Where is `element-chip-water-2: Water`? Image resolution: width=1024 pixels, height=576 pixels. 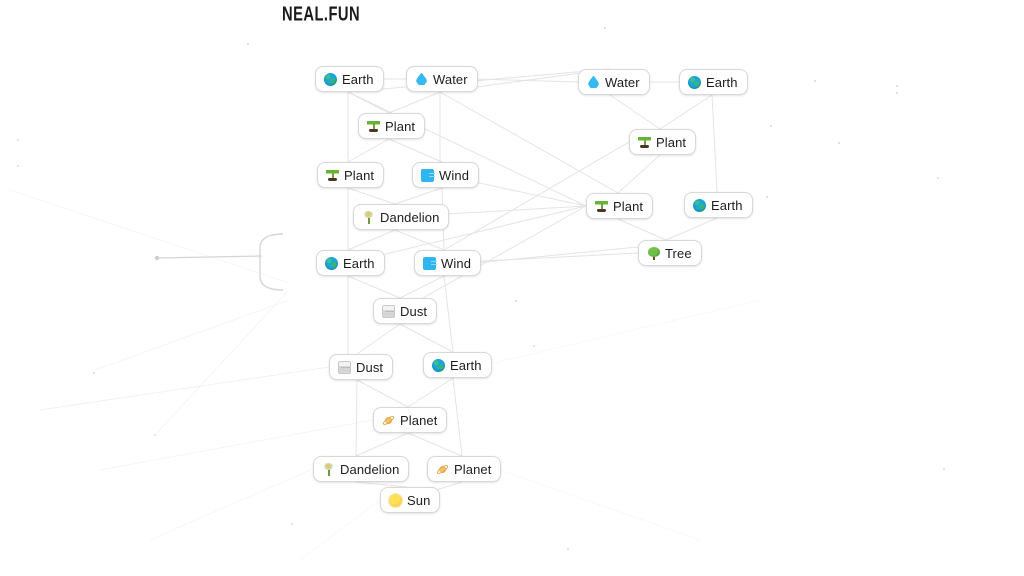 element-chip-water-2: Water is located at coordinates (614, 82).